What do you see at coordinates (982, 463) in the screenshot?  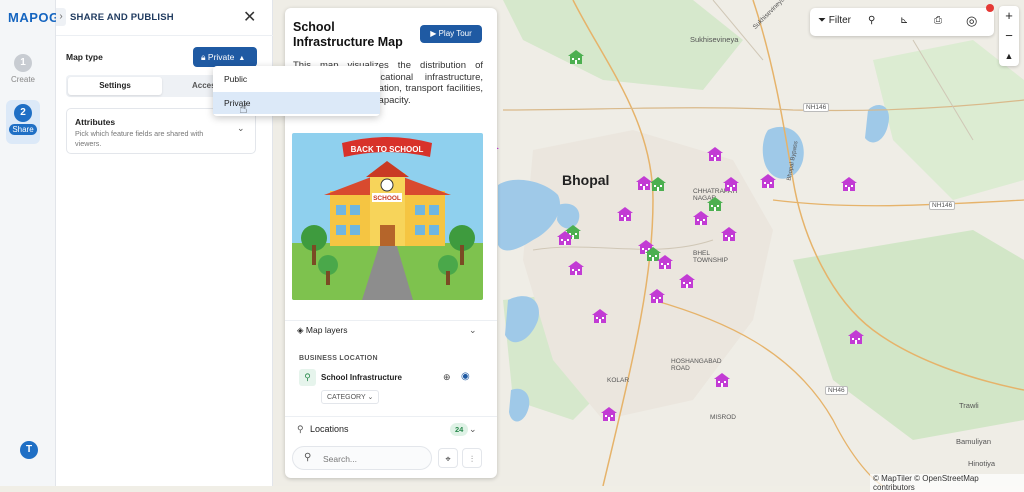 I see `map-label: Hinotiya` at bounding box center [982, 463].